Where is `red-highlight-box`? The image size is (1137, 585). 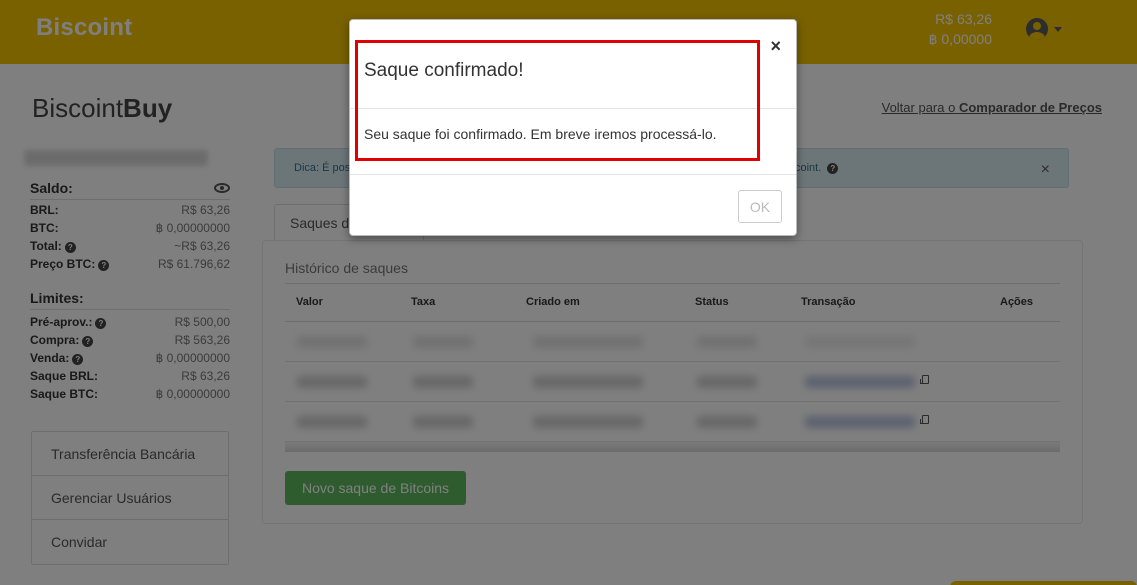 red-highlight-box is located at coordinates (557, 100).